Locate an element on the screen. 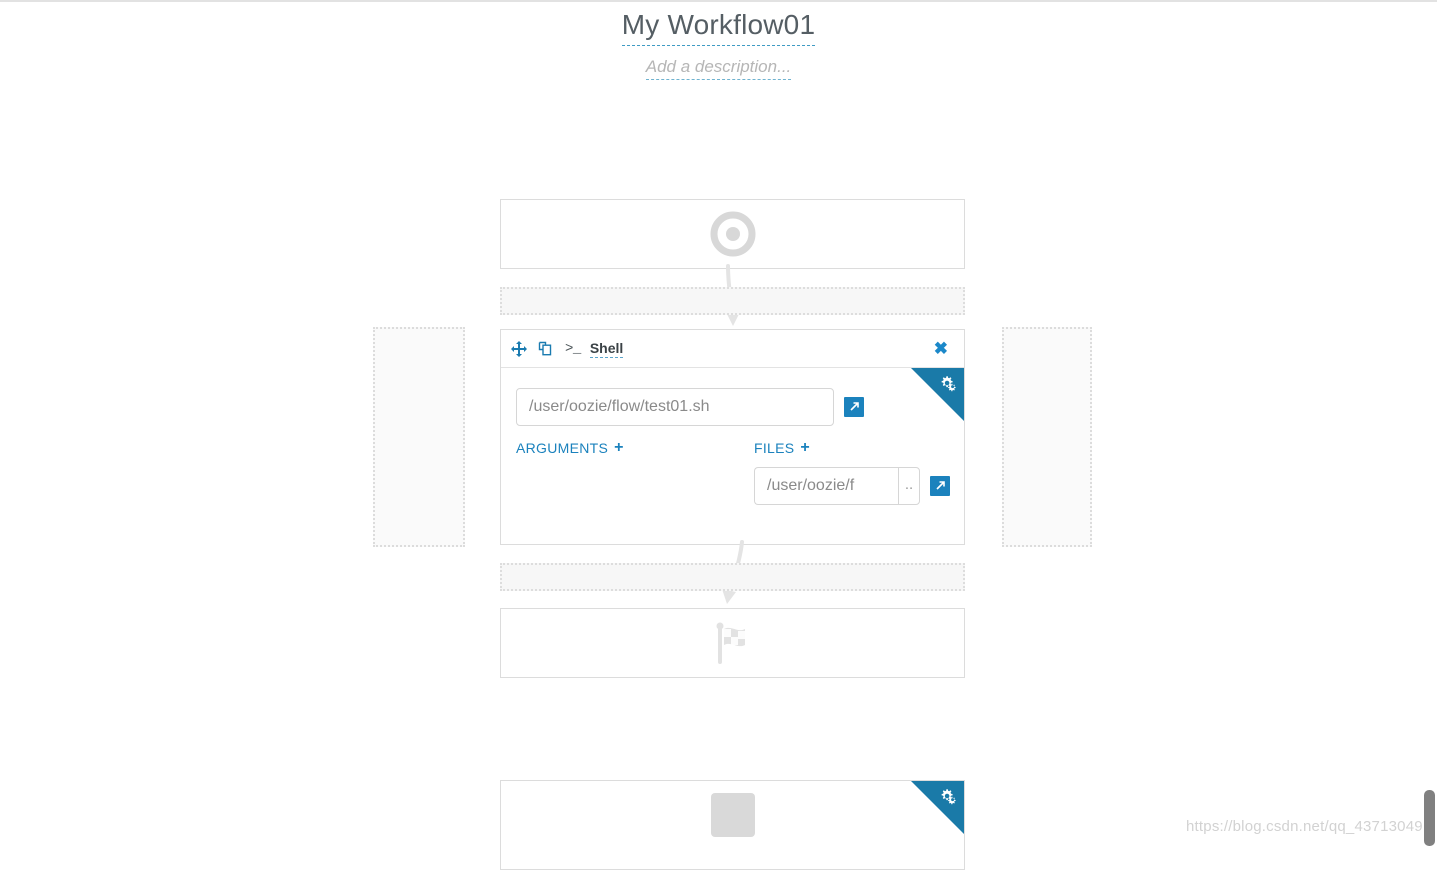 The image size is (1437, 870). files-label: FILES is located at coordinates (774, 448).